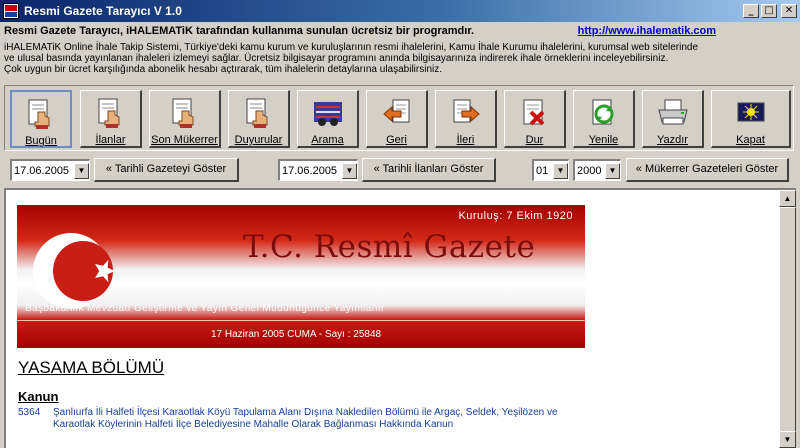 The image size is (800, 448). I want to click on year-value: 2000, so click(589, 170).